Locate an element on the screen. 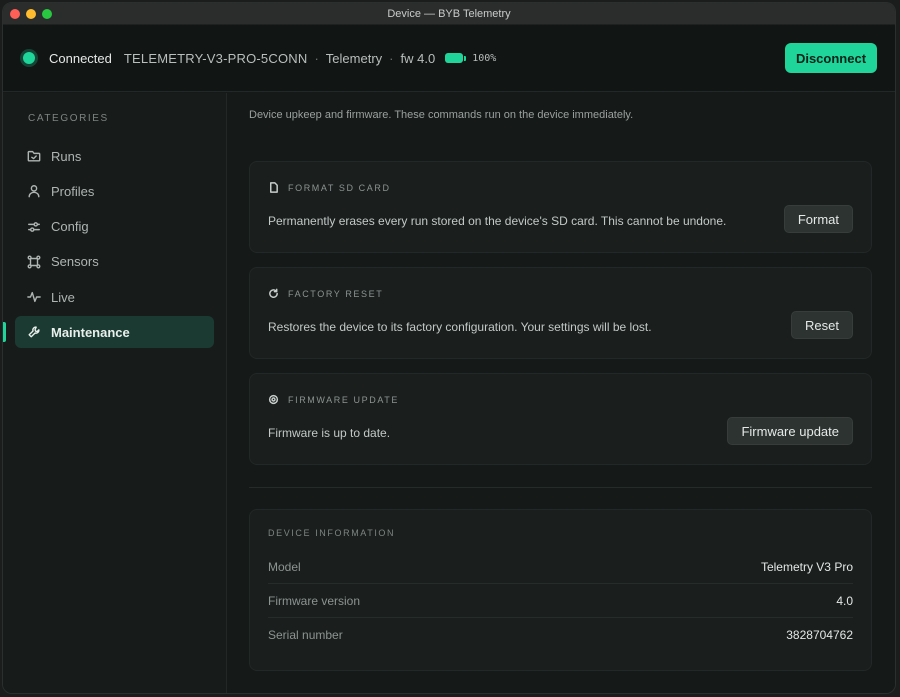 The image size is (900, 697). sidebar-item-sensors: Sensors is located at coordinates (114, 262).